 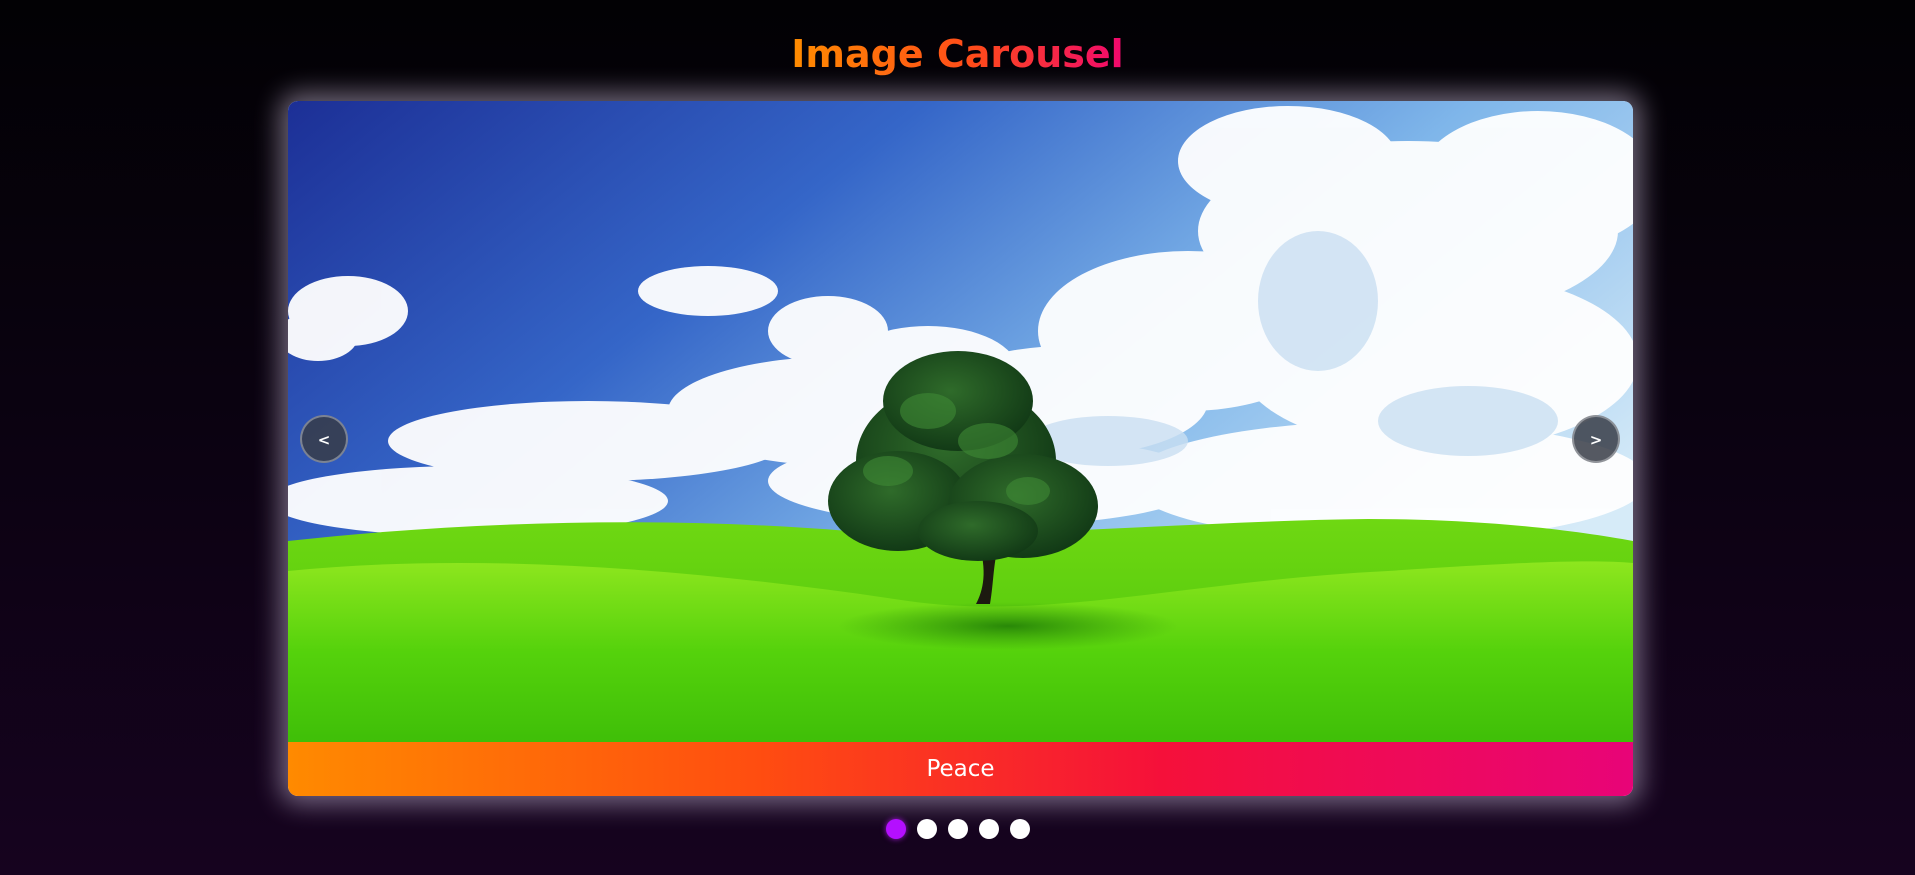 What do you see at coordinates (324, 439) in the screenshot?
I see `previous-slide-button: <` at bounding box center [324, 439].